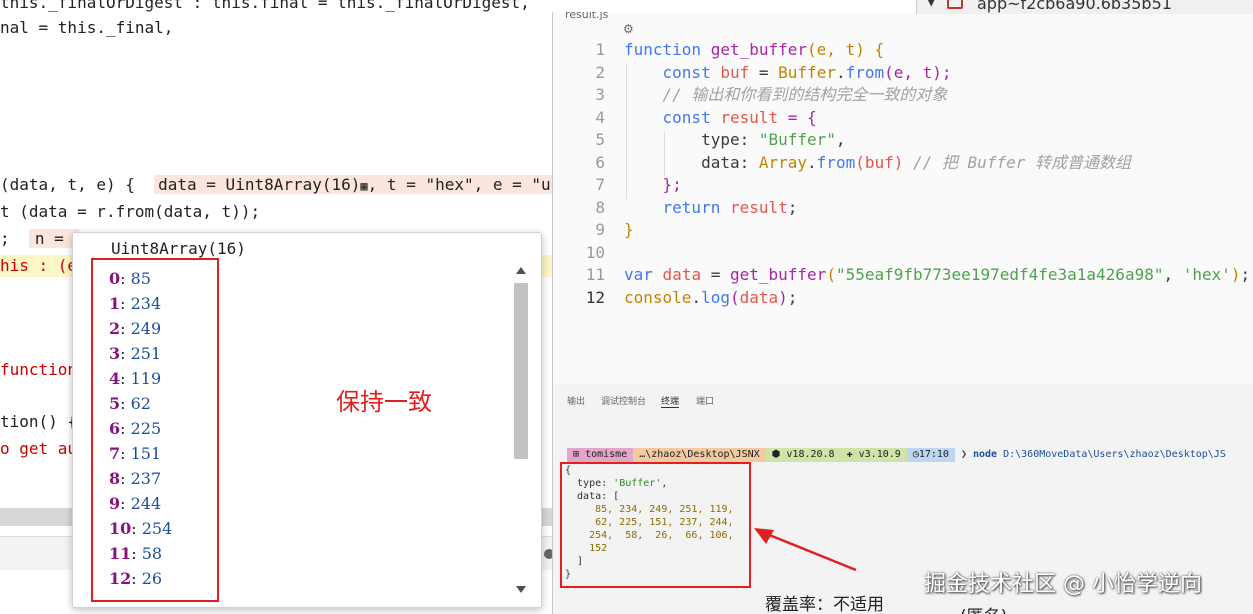  What do you see at coordinates (824, 604) in the screenshot?
I see `coverage-label: 覆盖率：不适用` at bounding box center [824, 604].